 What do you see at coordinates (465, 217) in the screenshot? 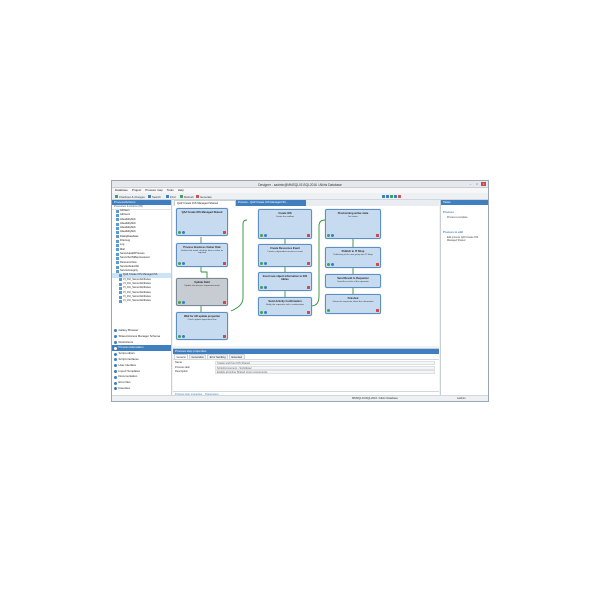
I see `process-template-link: Process a template` at bounding box center [465, 217].